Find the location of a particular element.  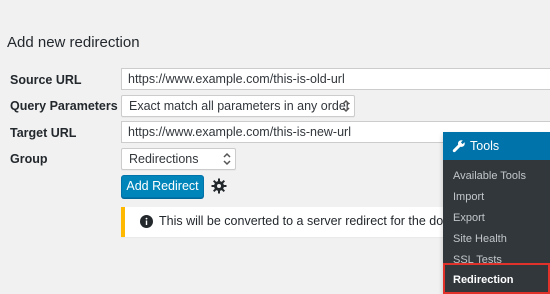

menu-item-export: Export is located at coordinates (469, 218).